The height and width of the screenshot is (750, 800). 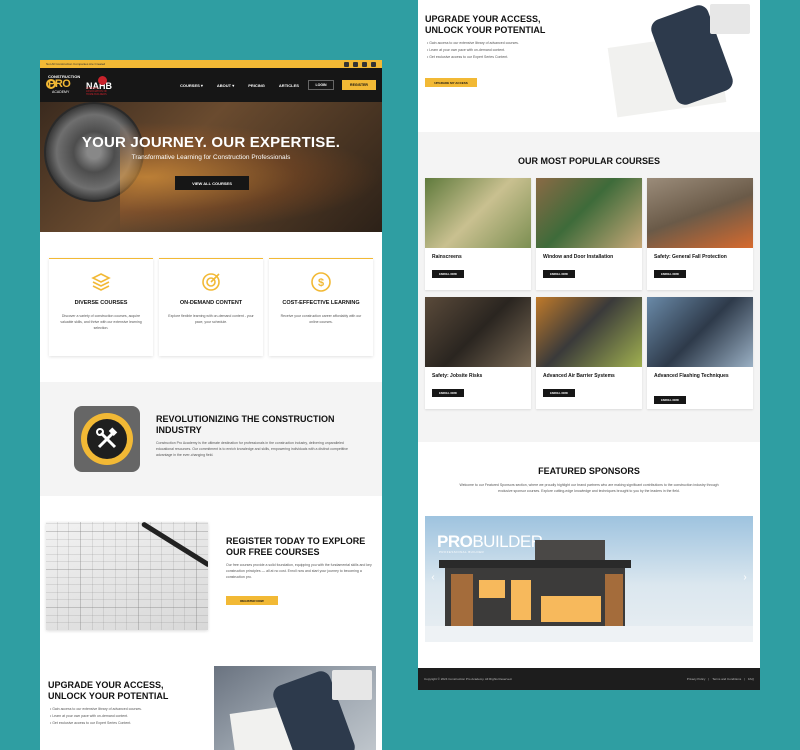 I want to click on course-card: Advanced Flashing Techniques ENROLL NOW, so click(x=700, y=353).